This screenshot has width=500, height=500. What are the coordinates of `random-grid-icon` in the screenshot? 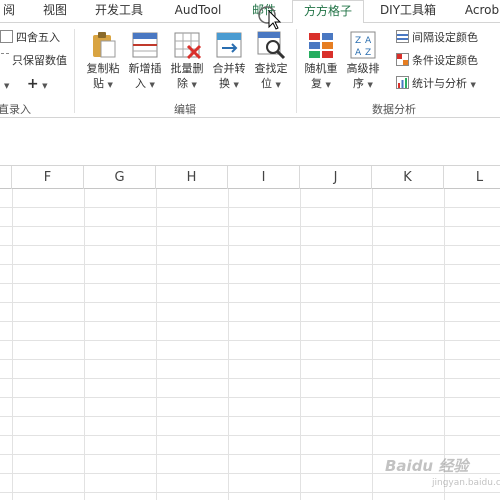 It's located at (321, 45).